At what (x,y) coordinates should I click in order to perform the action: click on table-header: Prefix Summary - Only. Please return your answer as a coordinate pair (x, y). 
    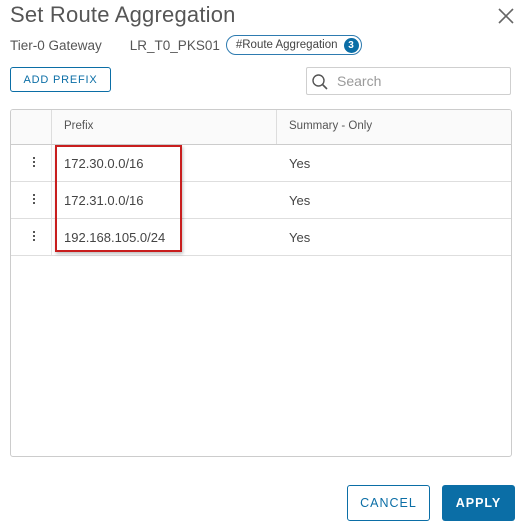
    Looking at the image, I should click on (261, 127).